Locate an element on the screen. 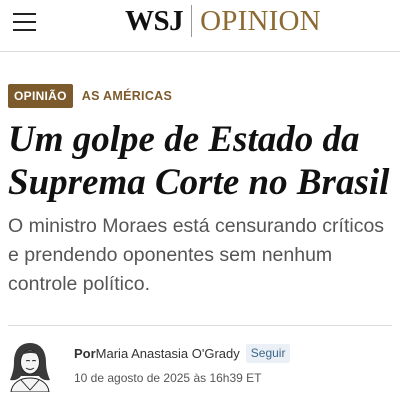 The image size is (400, 400). follow-button: Seguir is located at coordinates (268, 353).